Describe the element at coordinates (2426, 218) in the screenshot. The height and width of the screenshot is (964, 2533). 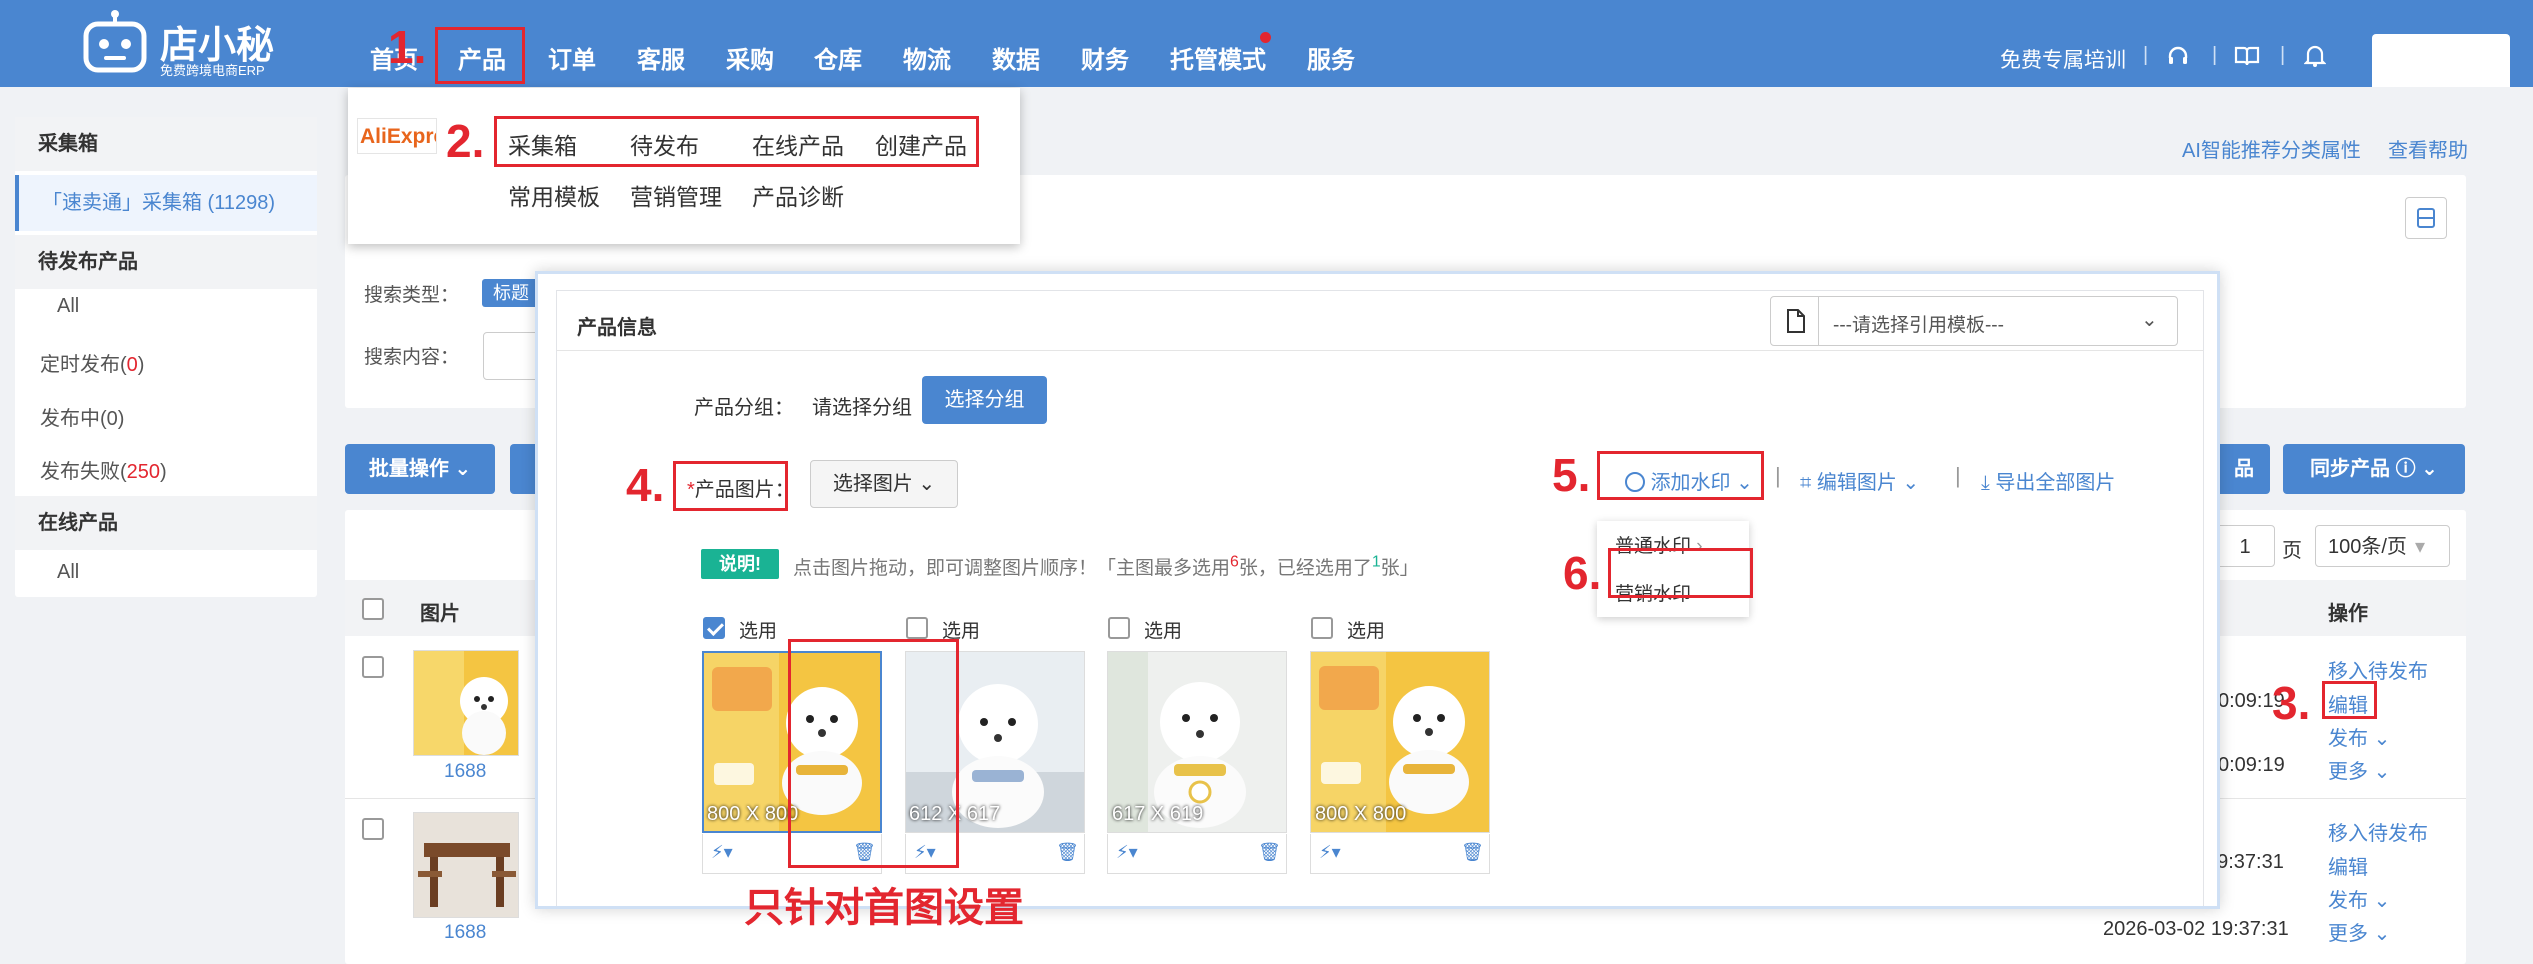
I see `layout-toggle-icon` at that location.